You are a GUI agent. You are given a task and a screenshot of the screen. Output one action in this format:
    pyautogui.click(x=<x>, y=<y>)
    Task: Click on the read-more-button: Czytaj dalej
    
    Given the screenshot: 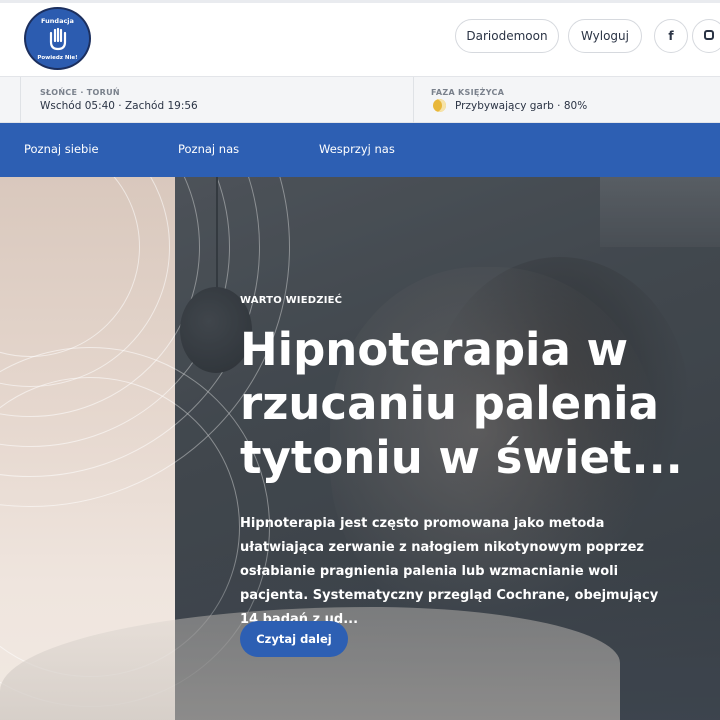 What is the action you would take?
    pyautogui.click(x=294, y=639)
    